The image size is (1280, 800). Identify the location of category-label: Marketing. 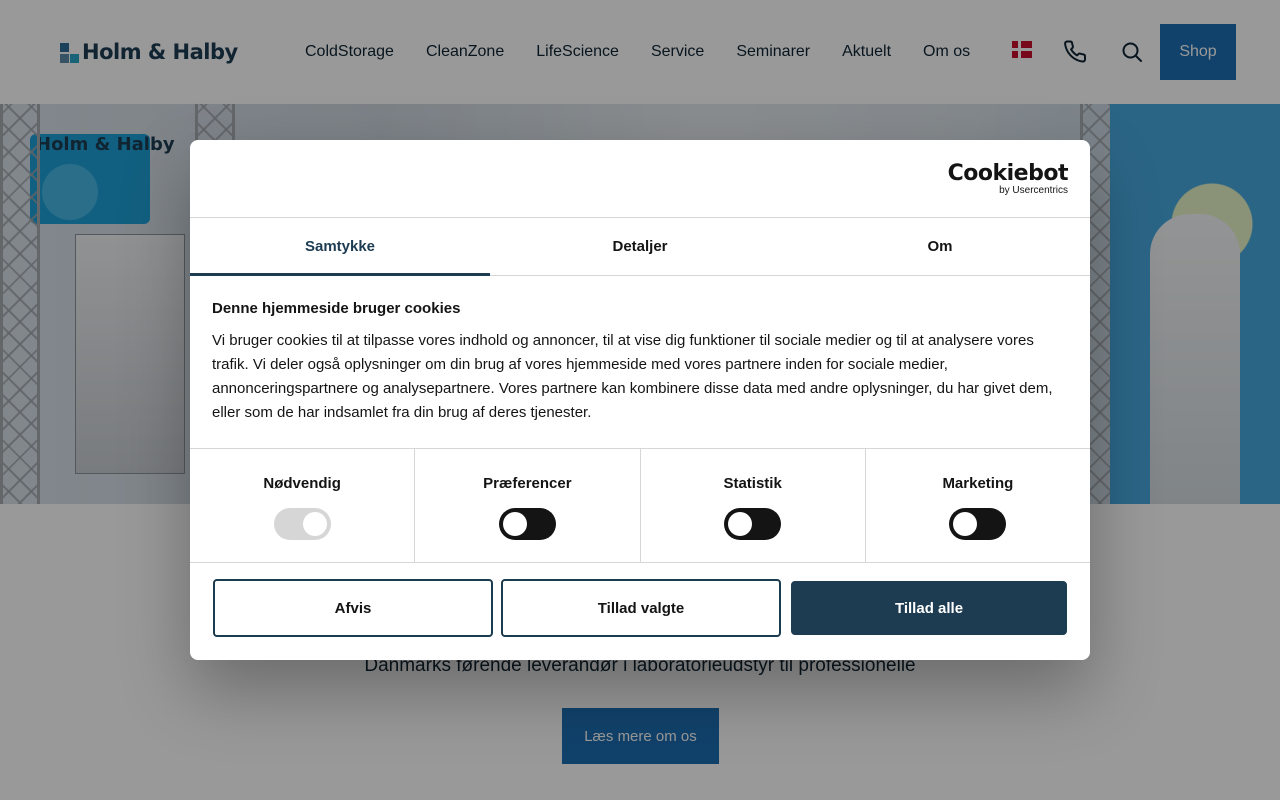
(978, 483).